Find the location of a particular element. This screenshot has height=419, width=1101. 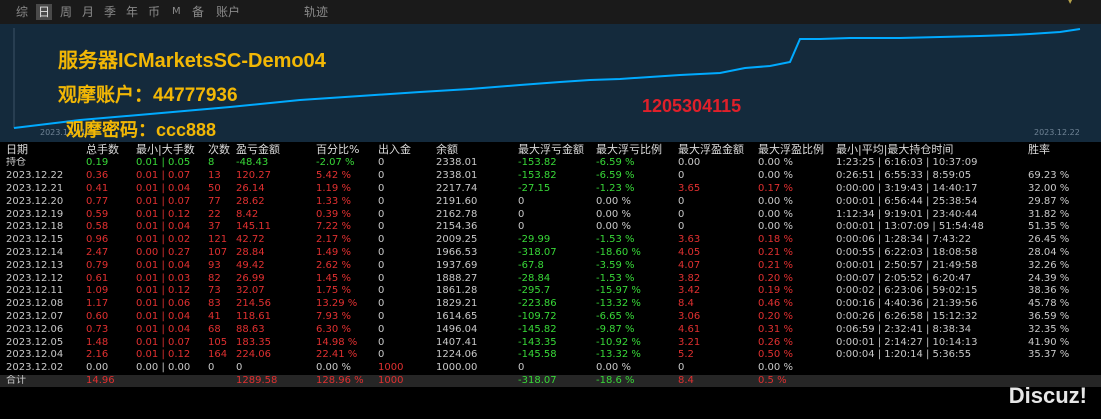

tab-trajectory: 轨迹 is located at coordinates (316, 12).